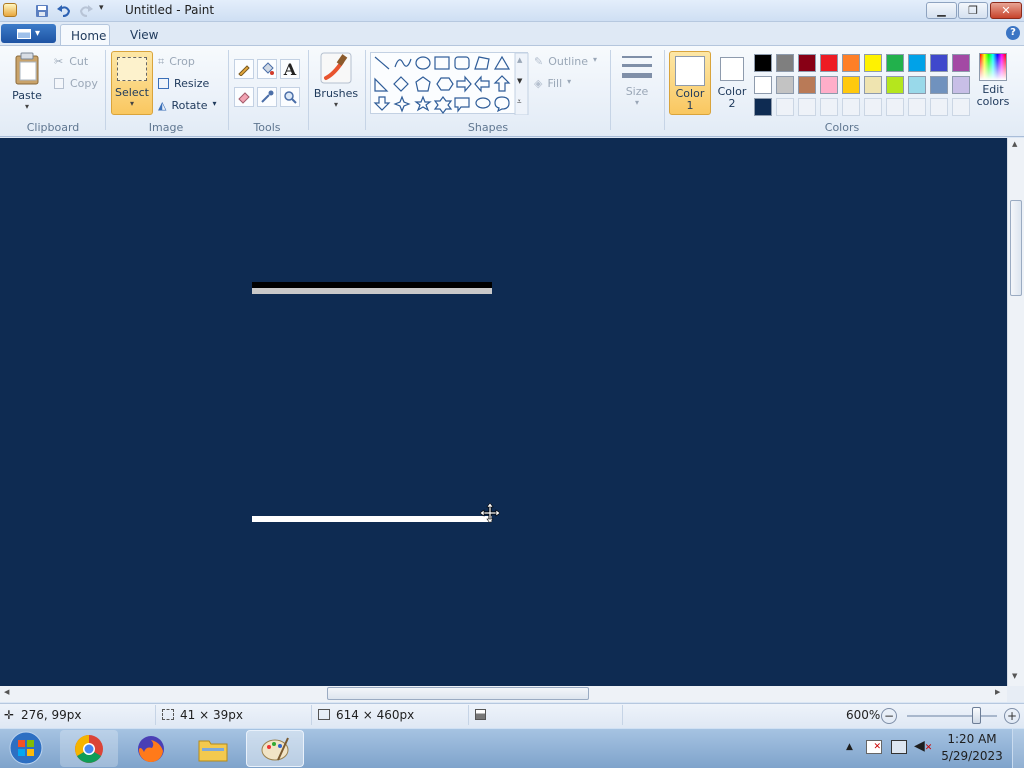  What do you see at coordinates (381, 84) in the screenshot?
I see `right-triangle-shape-icon` at bounding box center [381, 84].